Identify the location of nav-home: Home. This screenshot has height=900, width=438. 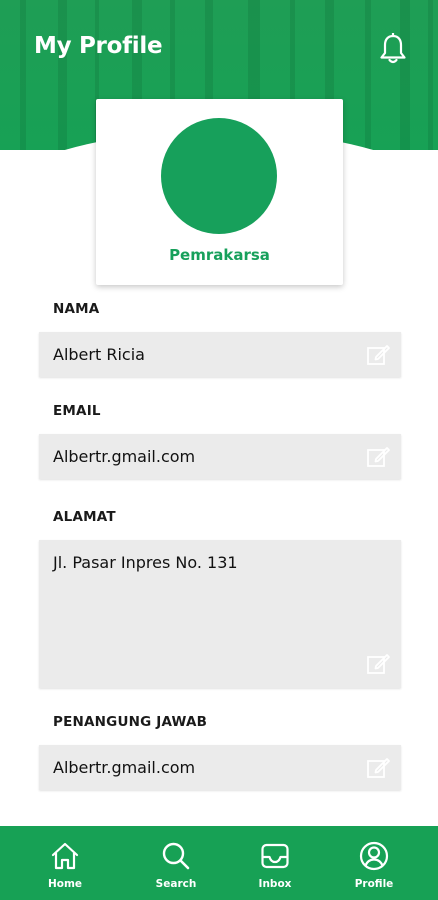
(65, 863).